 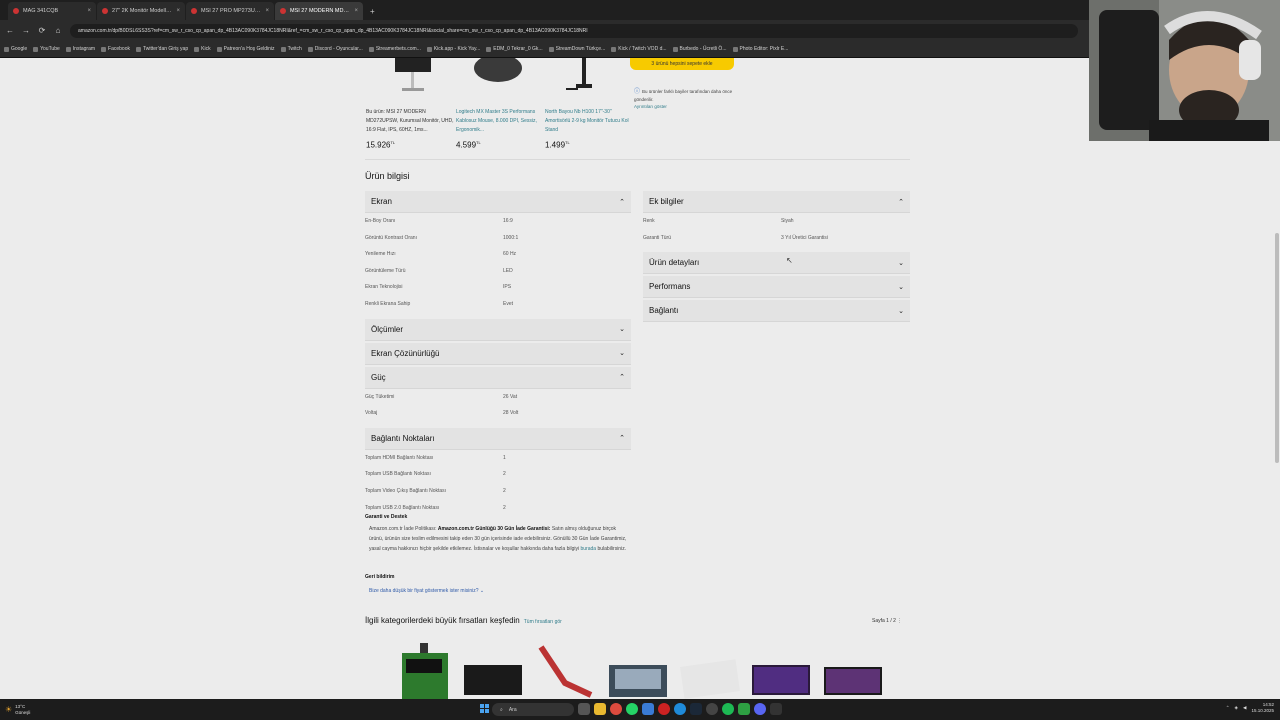 I want to click on add-all-to-cart-button: 3 ürünü hepsini sepete ekle, so click(x=682, y=64).